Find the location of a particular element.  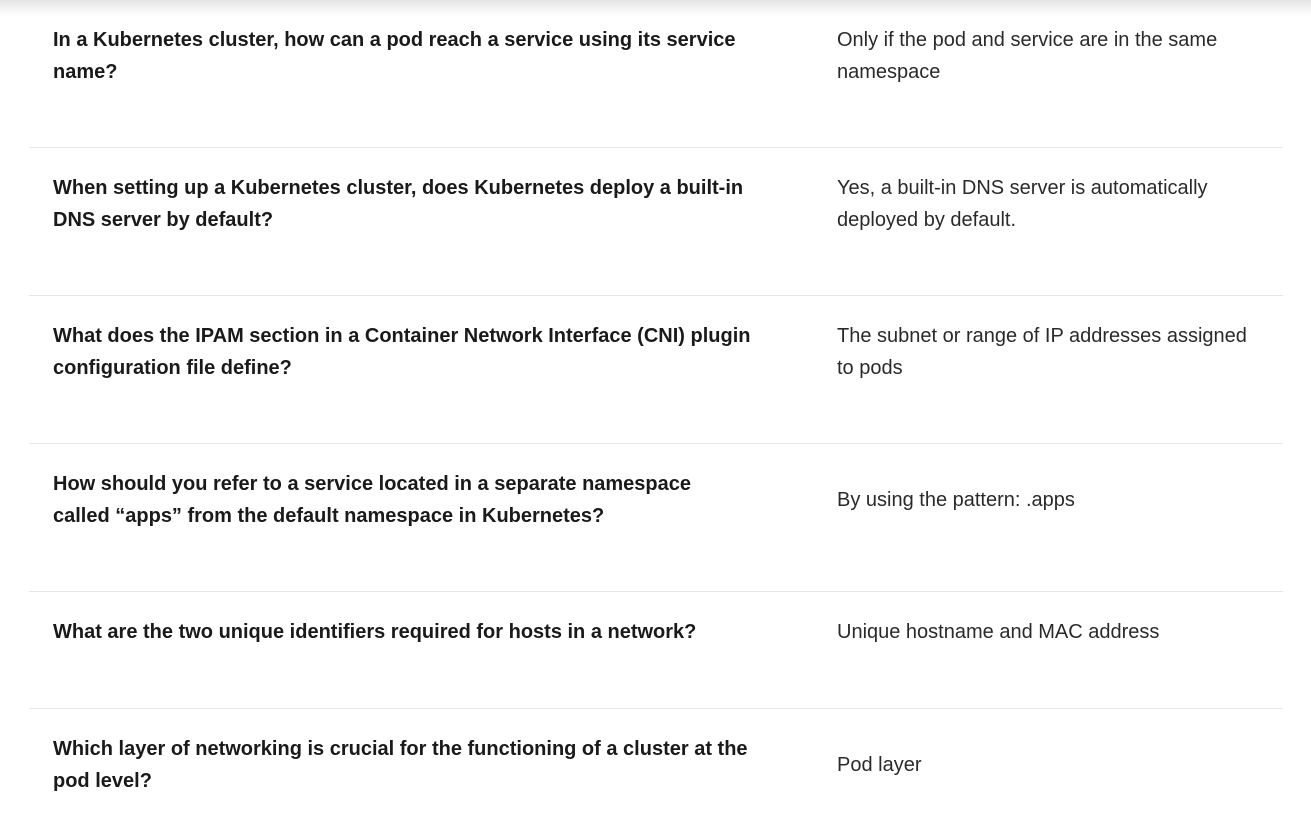

faq-answer: Unique hostname and MAC address is located at coordinates (998, 632).